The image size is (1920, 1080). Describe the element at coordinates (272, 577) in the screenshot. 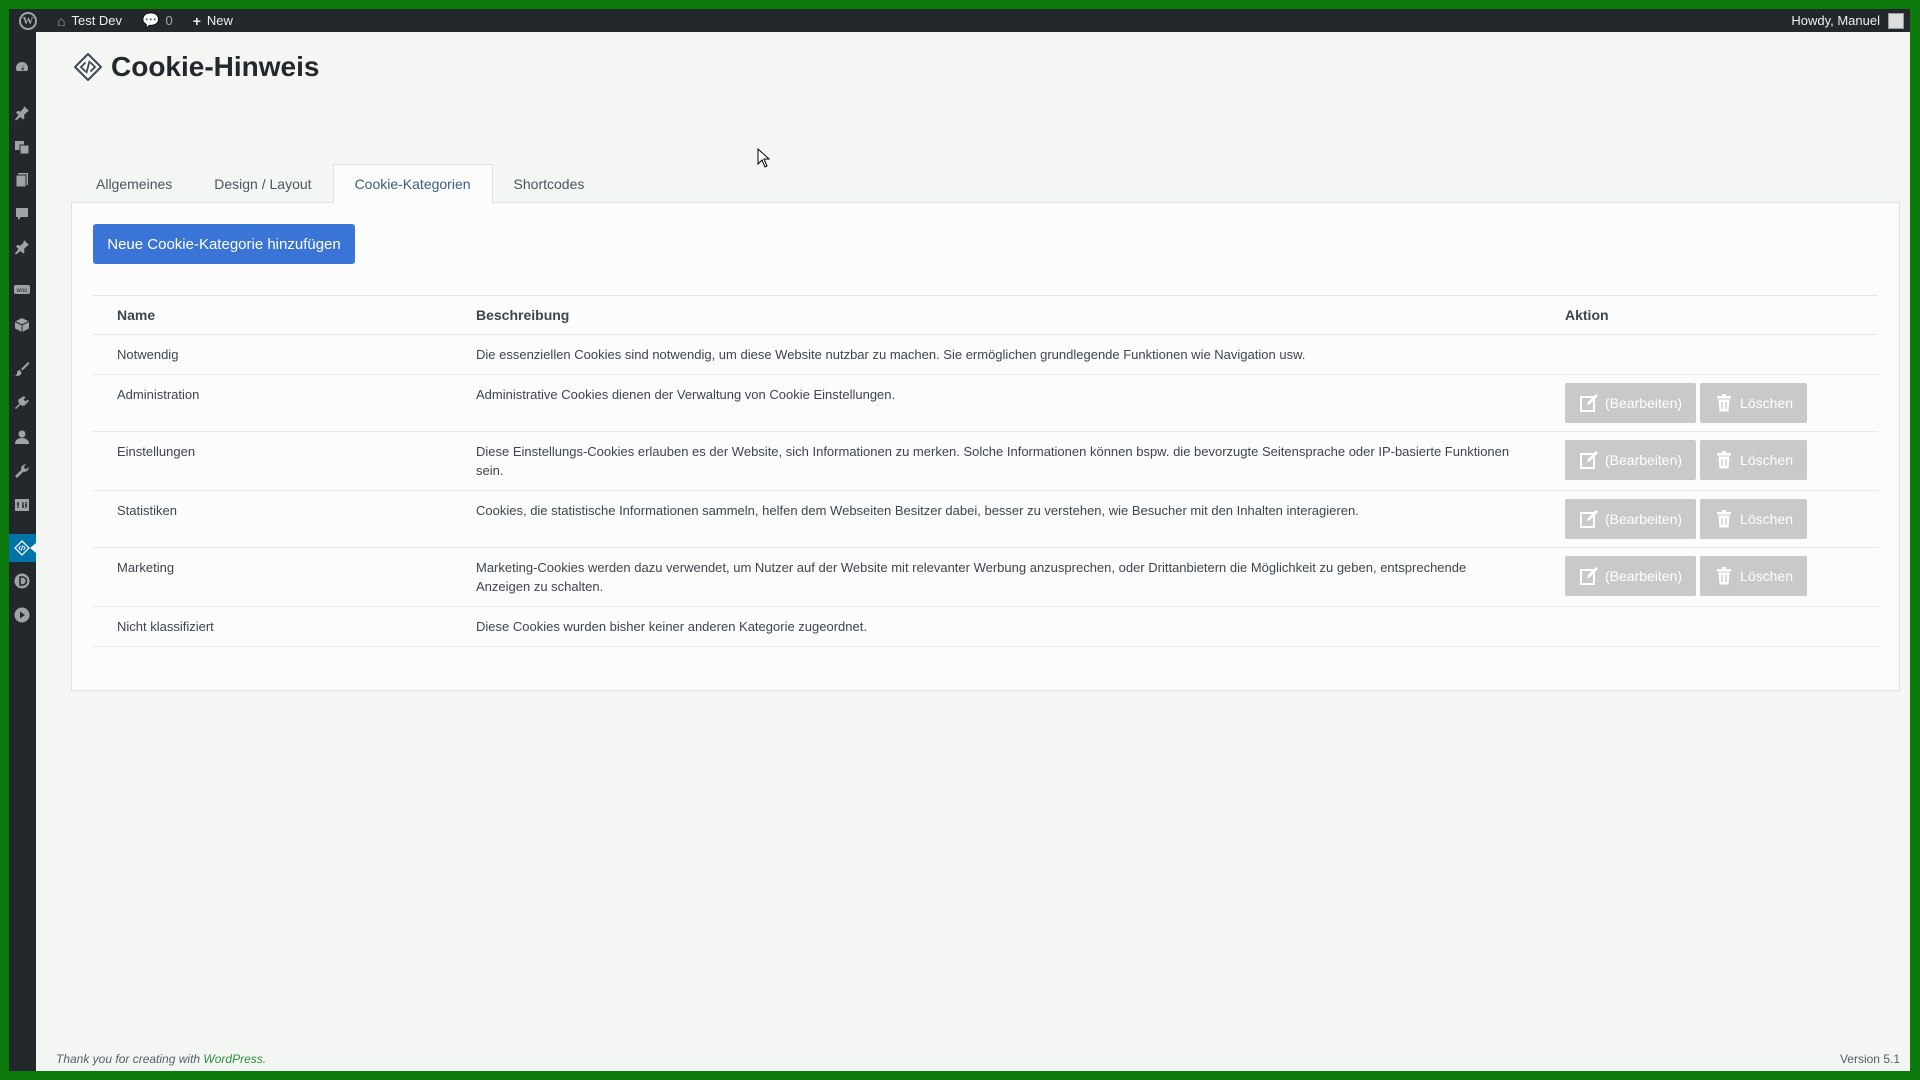

I see `category-name: Marketing` at that location.